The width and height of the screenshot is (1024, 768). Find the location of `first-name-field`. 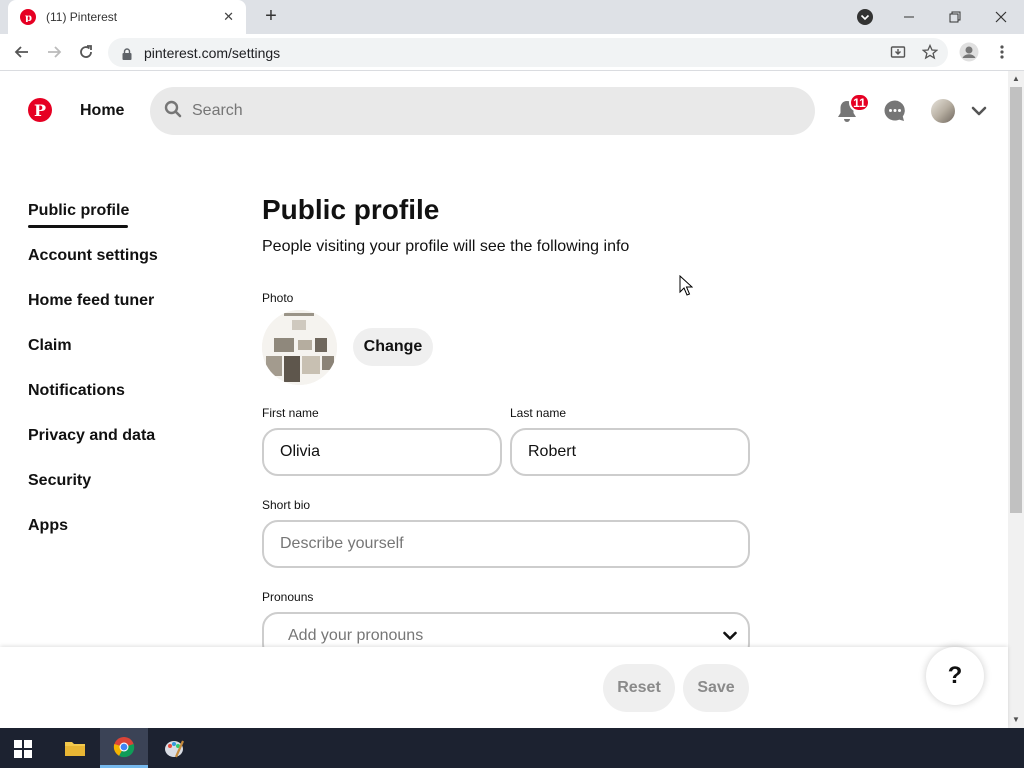

first-name-field is located at coordinates (382, 452).